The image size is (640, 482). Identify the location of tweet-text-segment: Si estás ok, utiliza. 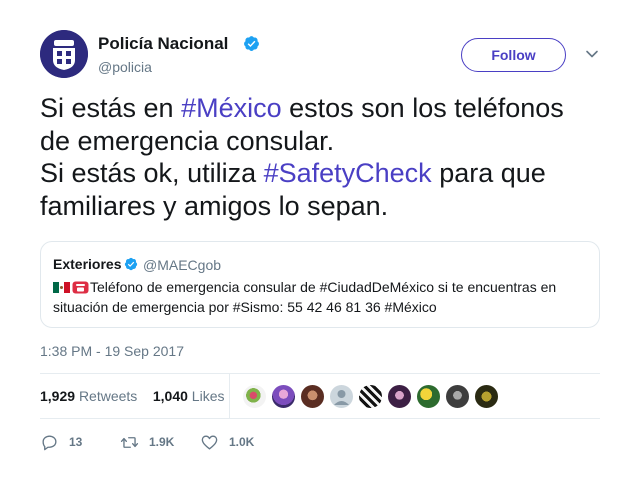
(152, 173).